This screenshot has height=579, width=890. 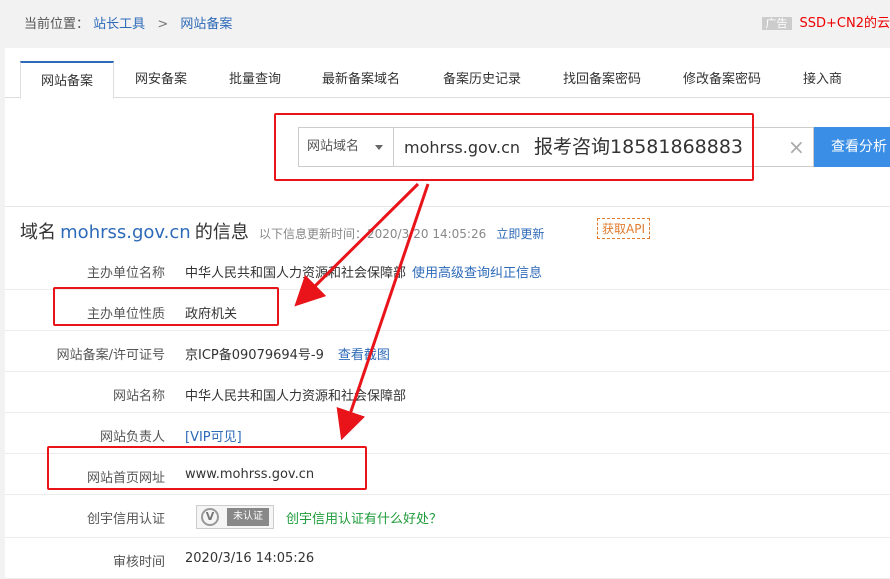 I want to click on annotation-arrows, so click(x=362, y=311).